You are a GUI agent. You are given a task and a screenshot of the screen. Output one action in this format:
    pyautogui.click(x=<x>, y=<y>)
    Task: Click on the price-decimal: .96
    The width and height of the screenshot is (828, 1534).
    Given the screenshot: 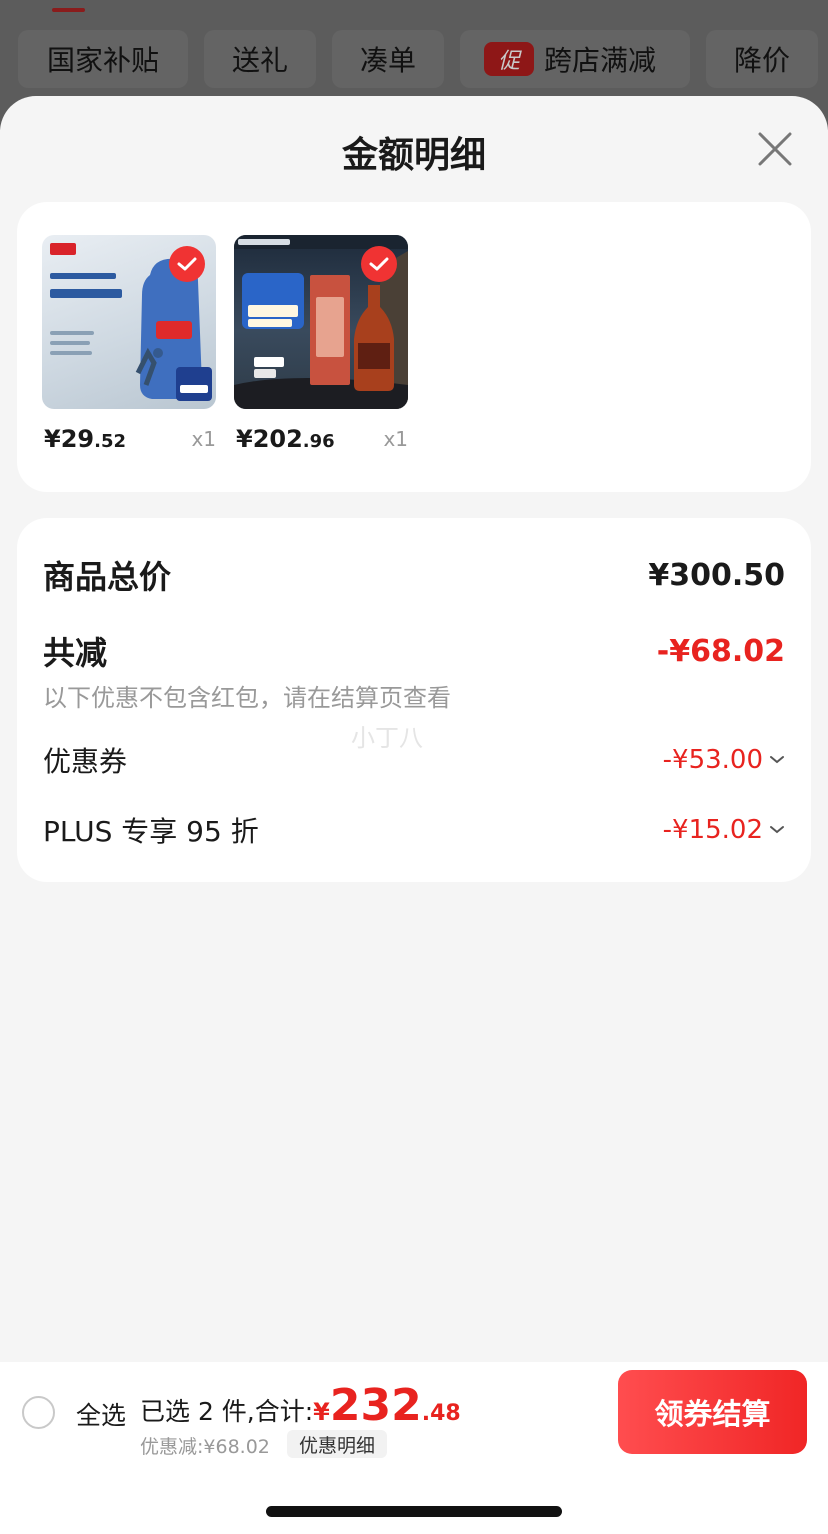 What is the action you would take?
    pyautogui.click(x=318, y=441)
    